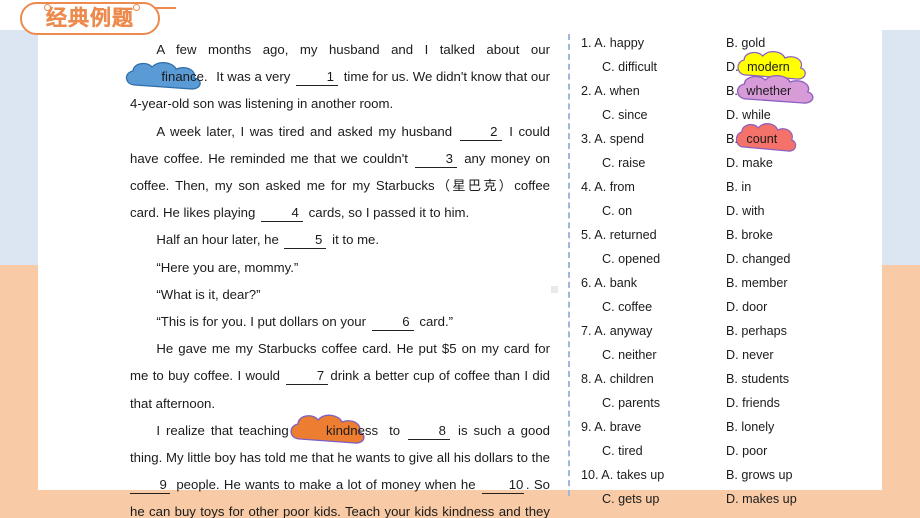  Describe the element at coordinates (502, 486) in the screenshot. I see `blank-10: 10` at that location.